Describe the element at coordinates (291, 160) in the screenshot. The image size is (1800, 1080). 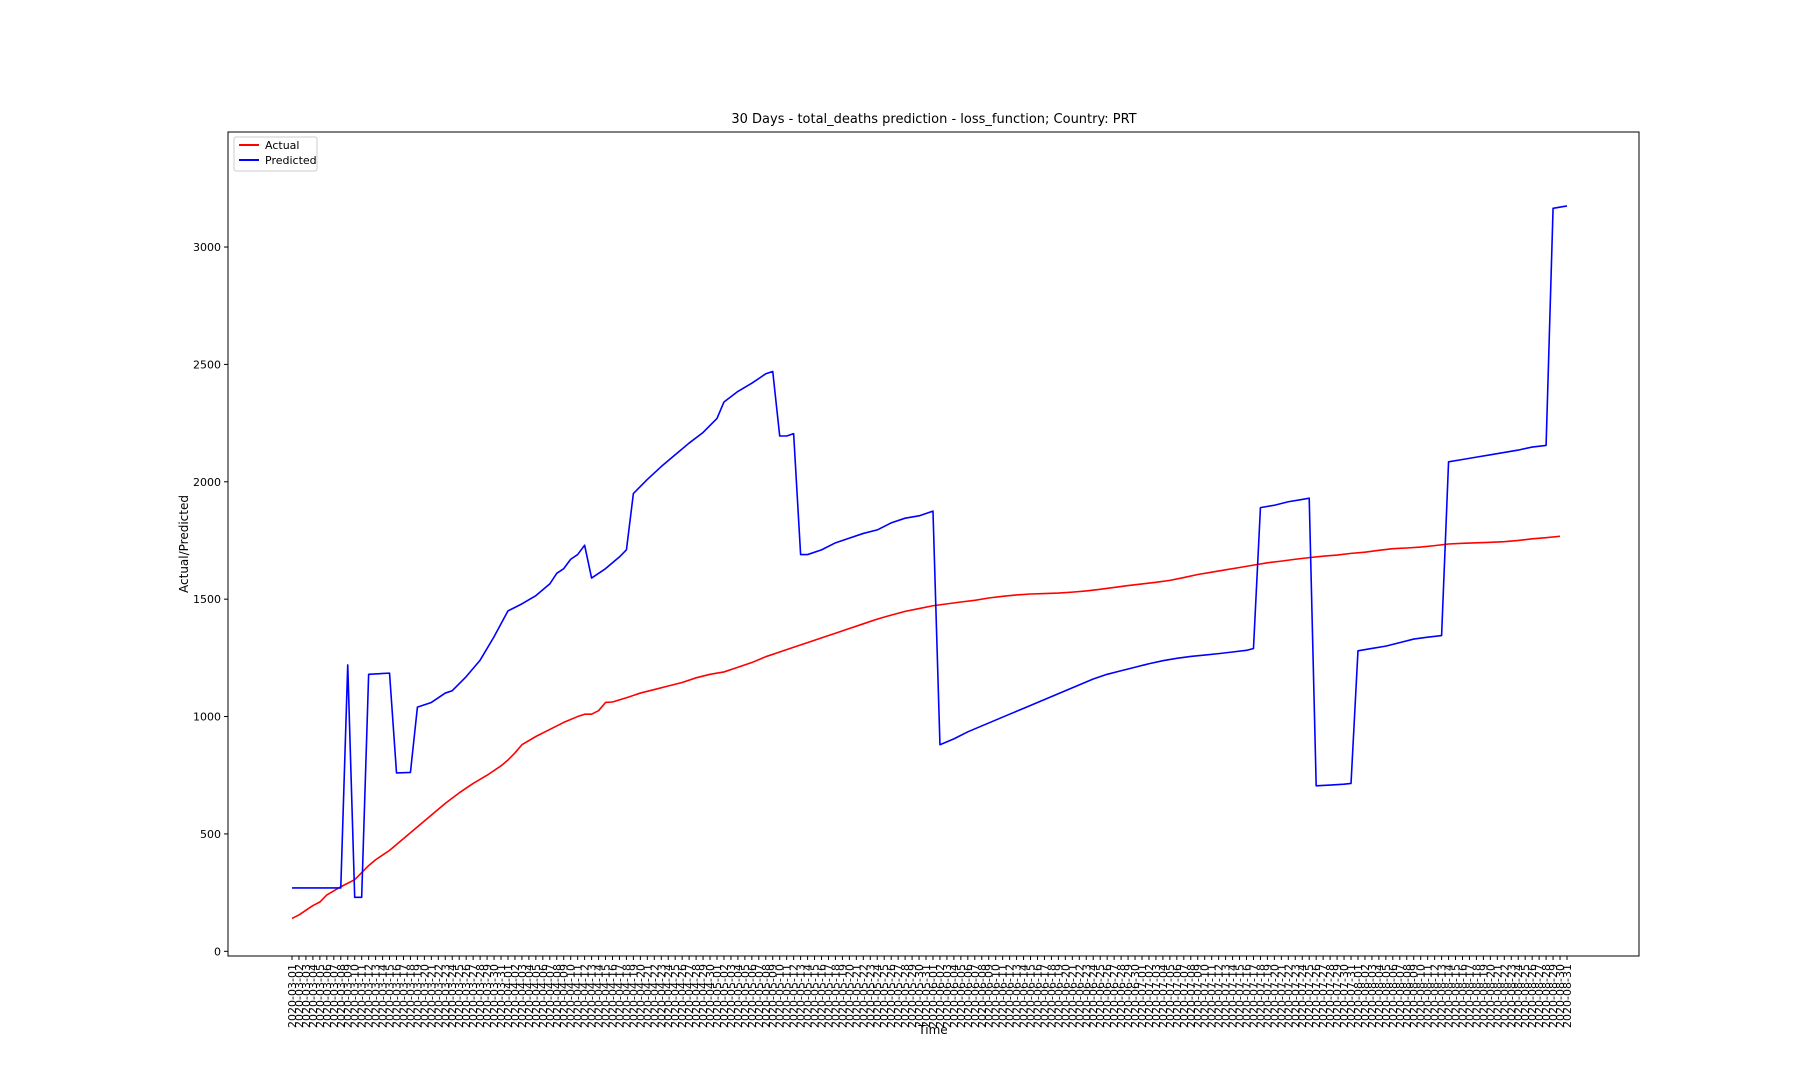
I see `legend-label-predicted: Predicted` at that location.